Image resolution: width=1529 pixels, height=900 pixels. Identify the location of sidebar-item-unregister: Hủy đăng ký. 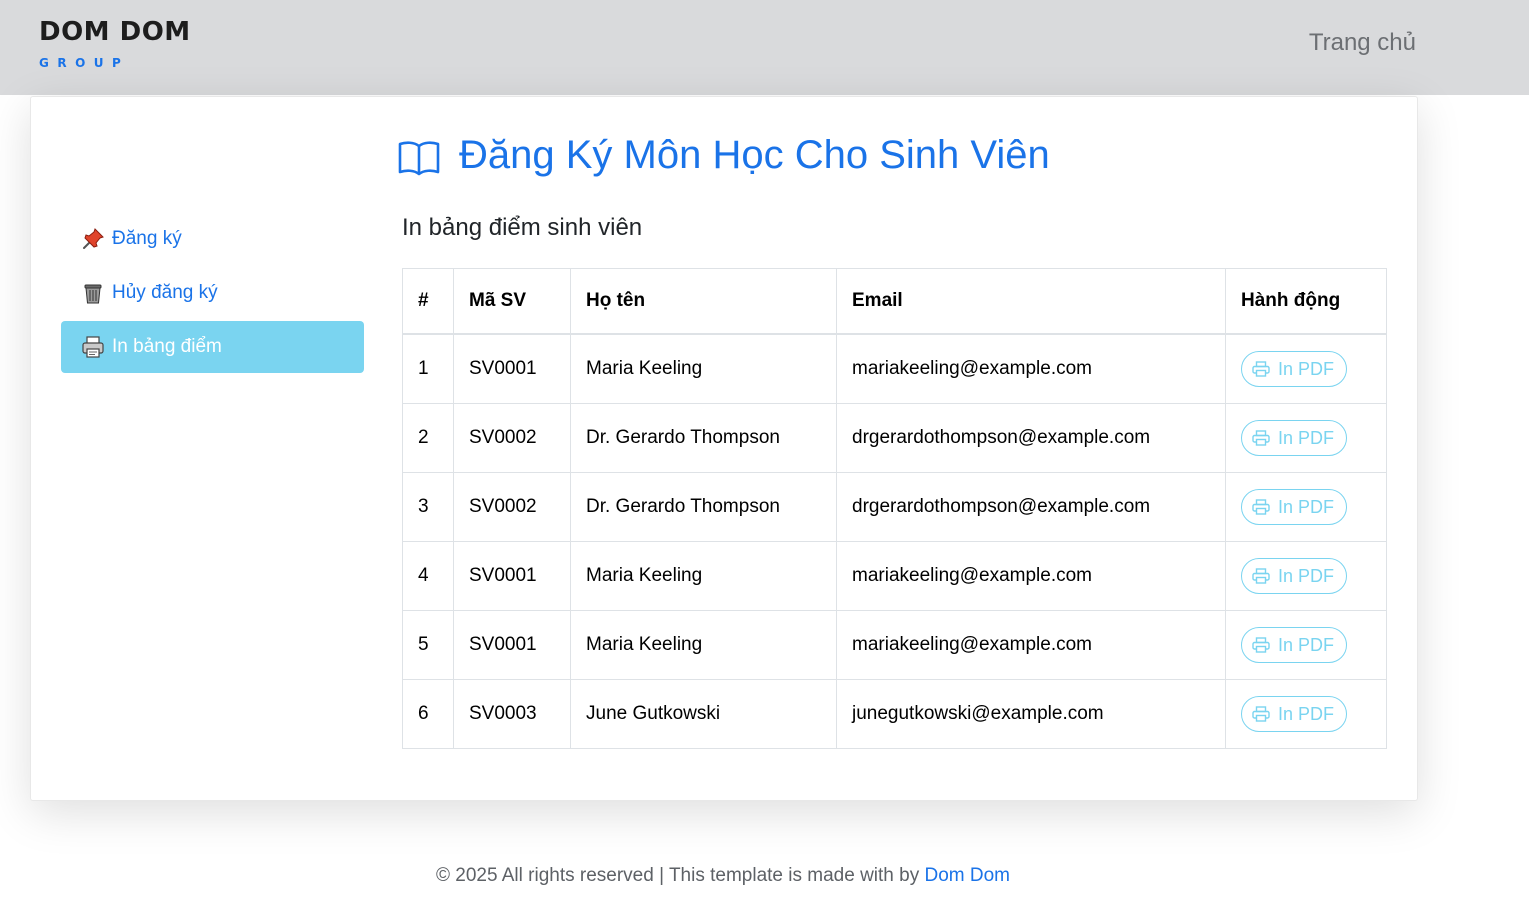
(212, 293).